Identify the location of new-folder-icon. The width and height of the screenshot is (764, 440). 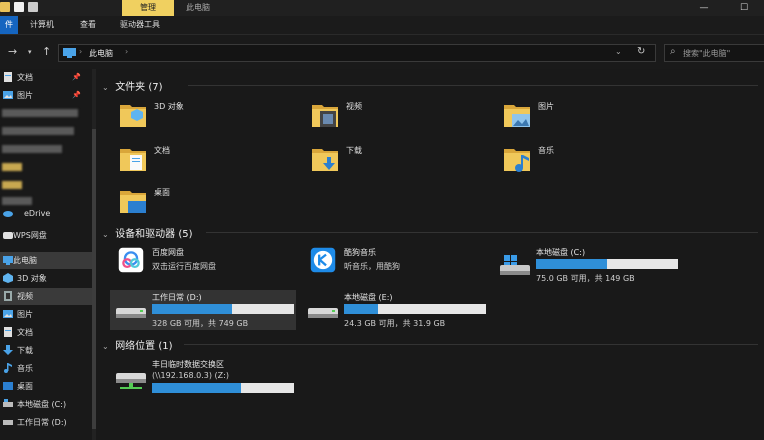
(33, 7).